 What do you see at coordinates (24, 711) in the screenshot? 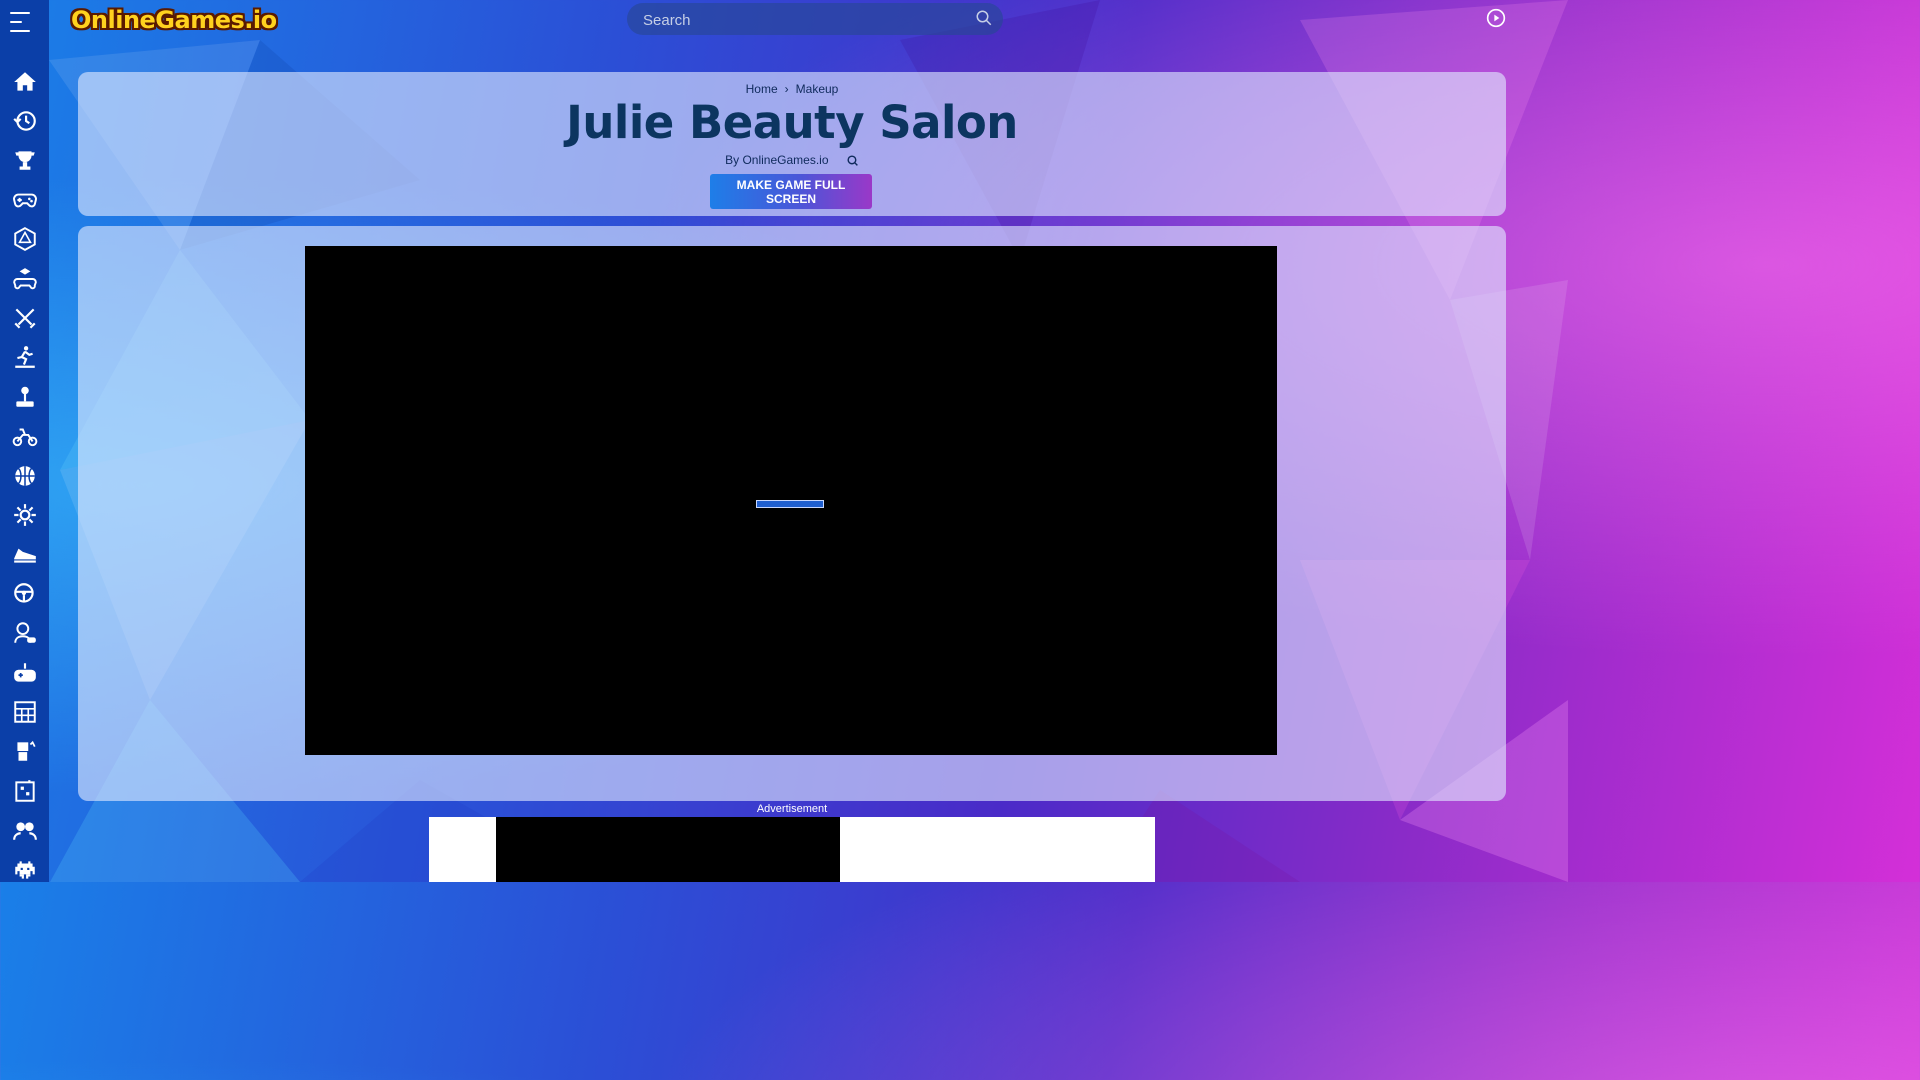
I see `blocks-icon` at bounding box center [24, 711].